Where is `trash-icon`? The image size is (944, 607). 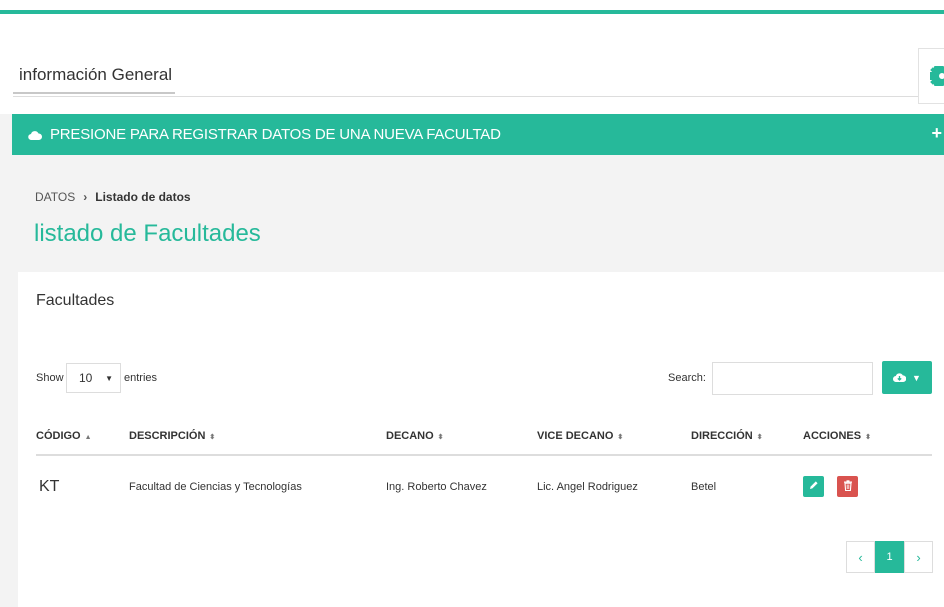 trash-icon is located at coordinates (848, 486).